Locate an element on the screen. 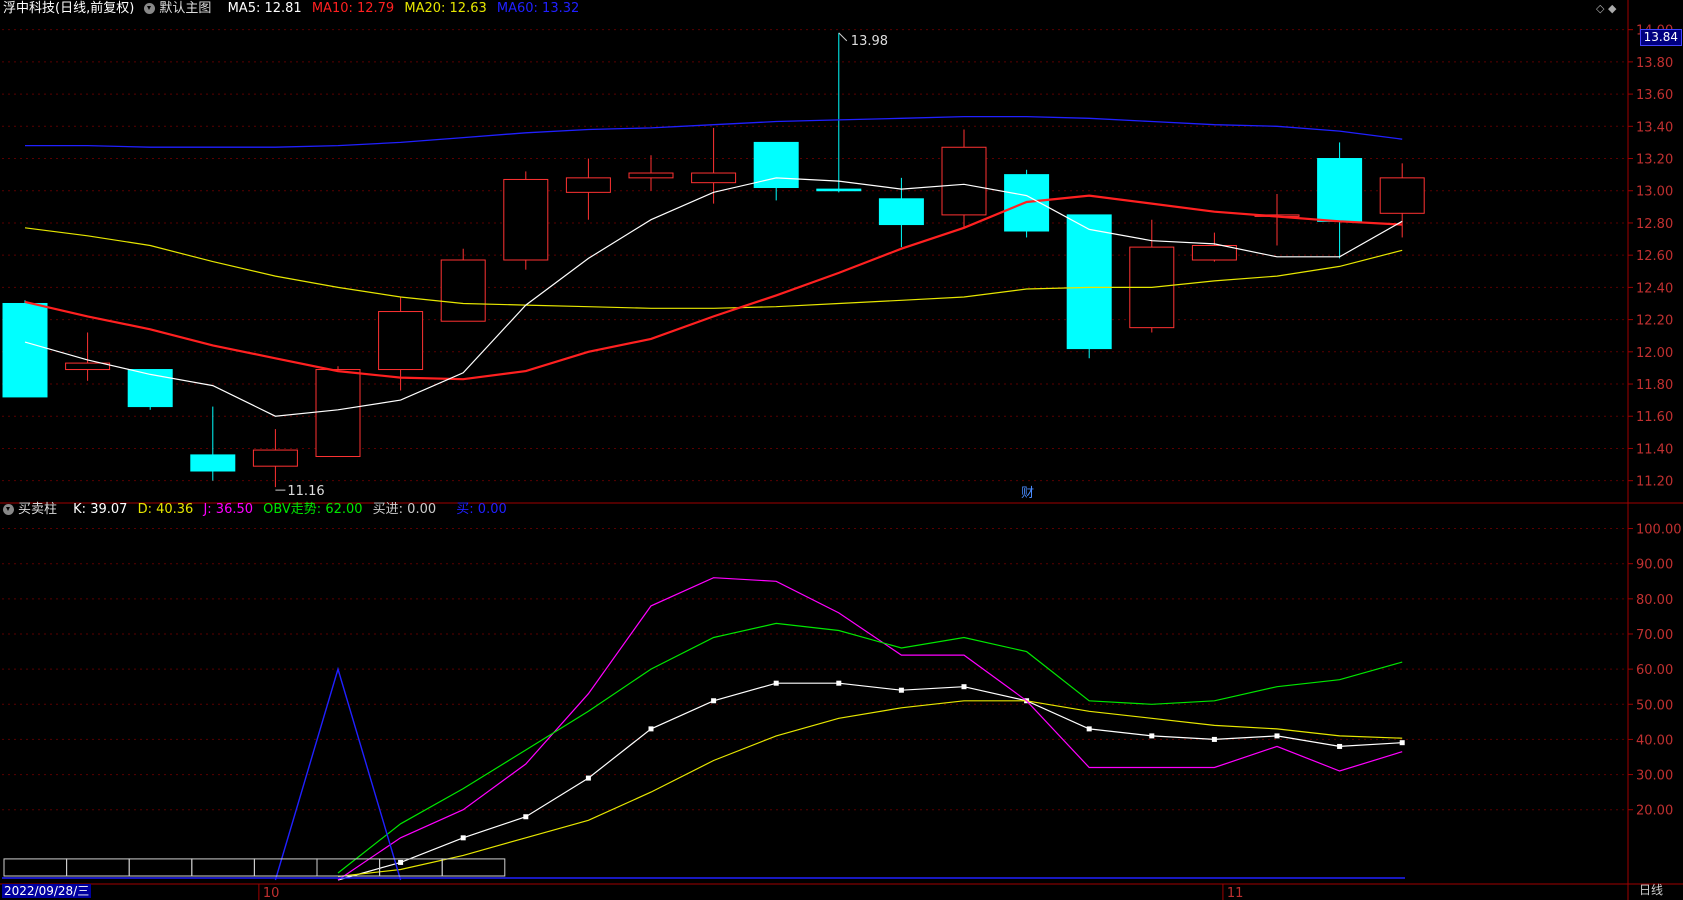  high-price-label: 13.98 is located at coordinates (869, 41).